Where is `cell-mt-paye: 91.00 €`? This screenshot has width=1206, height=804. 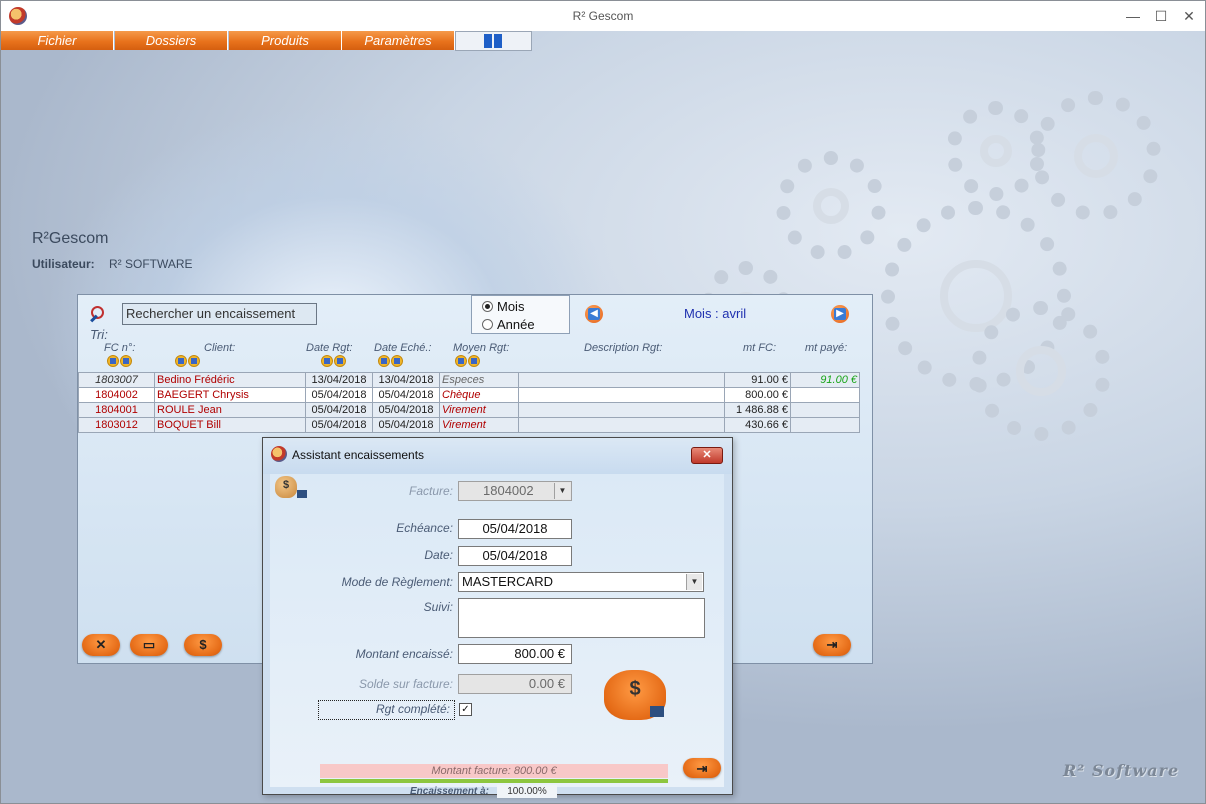 cell-mt-paye: 91.00 € is located at coordinates (825, 380).